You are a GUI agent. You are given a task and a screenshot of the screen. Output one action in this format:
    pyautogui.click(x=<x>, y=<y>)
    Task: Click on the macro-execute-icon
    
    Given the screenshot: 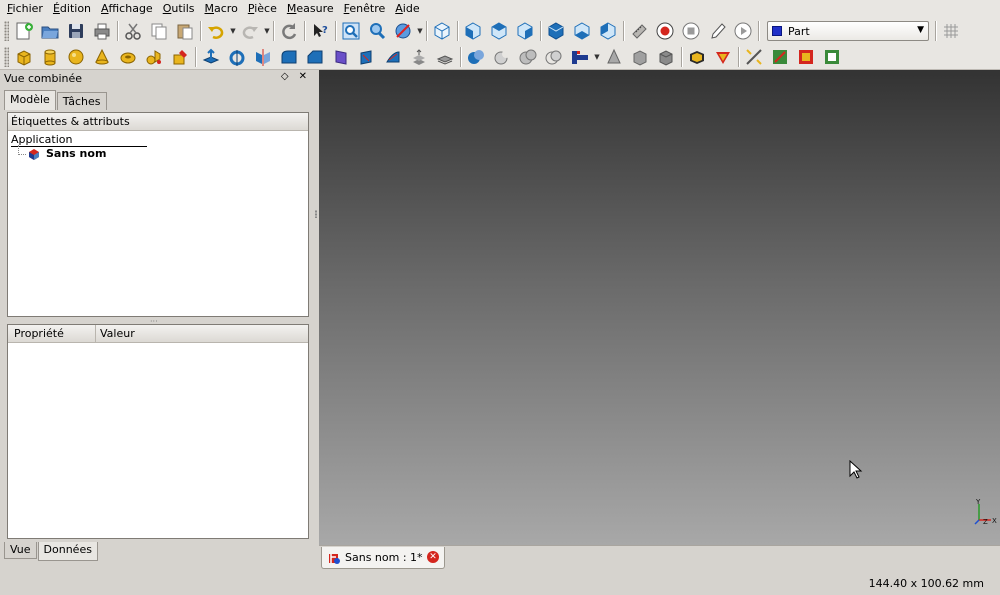 What is the action you would take?
    pyautogui.click(x=743, y=31)
    